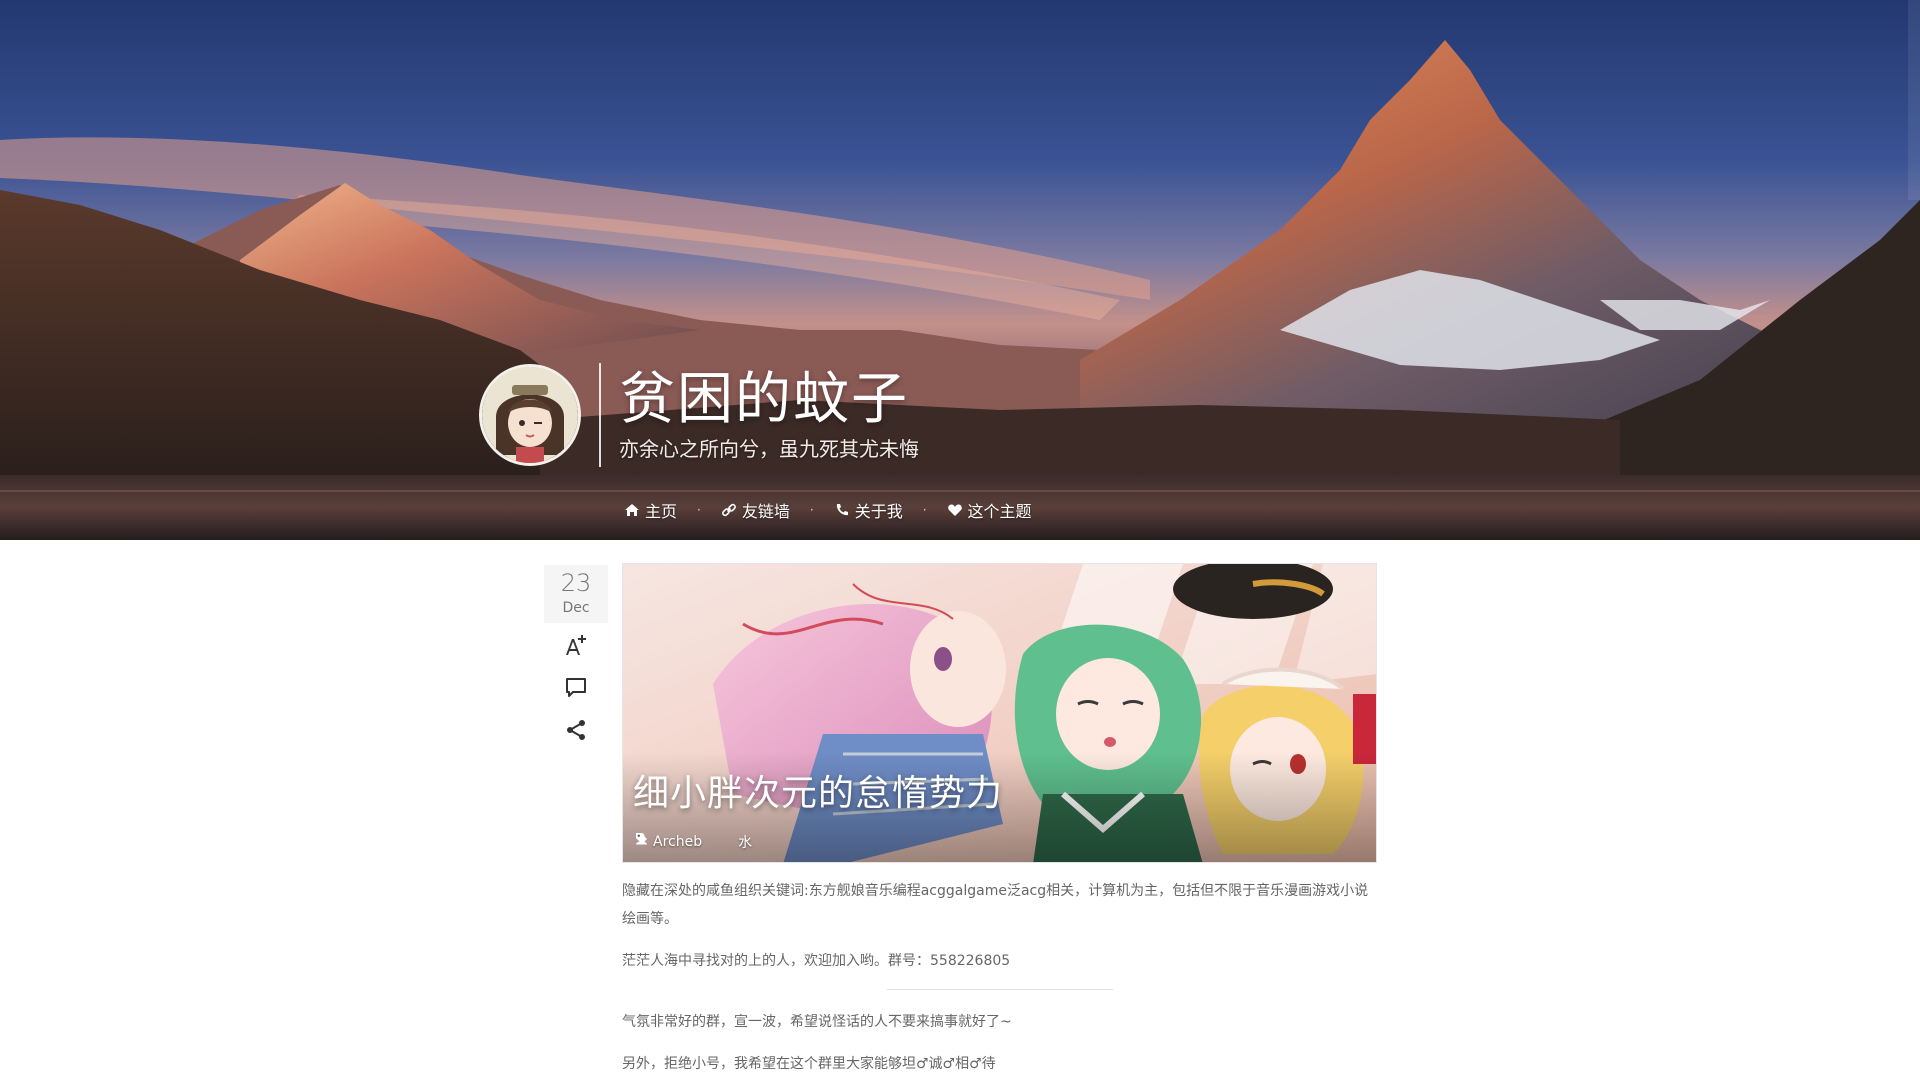 This screenshot has width=1920, height=1092. I want to click on nav-item-label: 关于我, so click(878, 511).